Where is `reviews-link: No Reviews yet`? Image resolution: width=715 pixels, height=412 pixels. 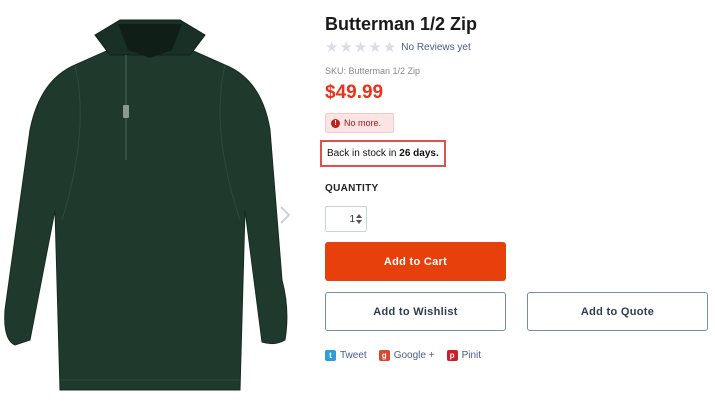 reviews-link: No Reviews yet is located at coordinates (435, 47).